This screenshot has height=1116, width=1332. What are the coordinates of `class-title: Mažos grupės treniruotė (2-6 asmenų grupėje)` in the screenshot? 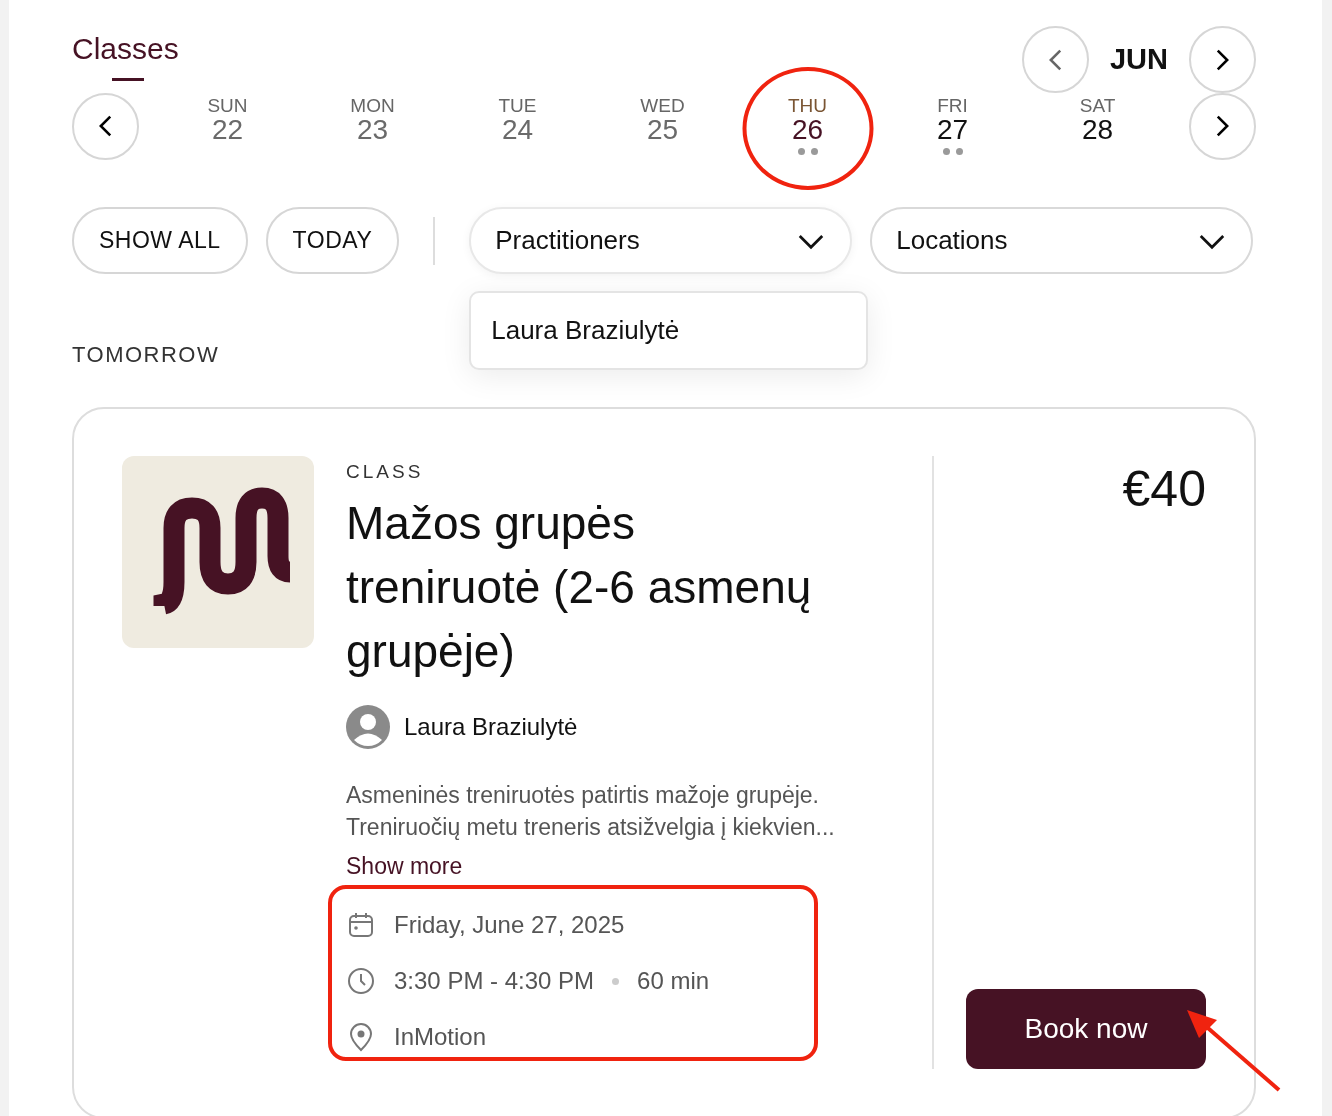 It's located at (579, 587).